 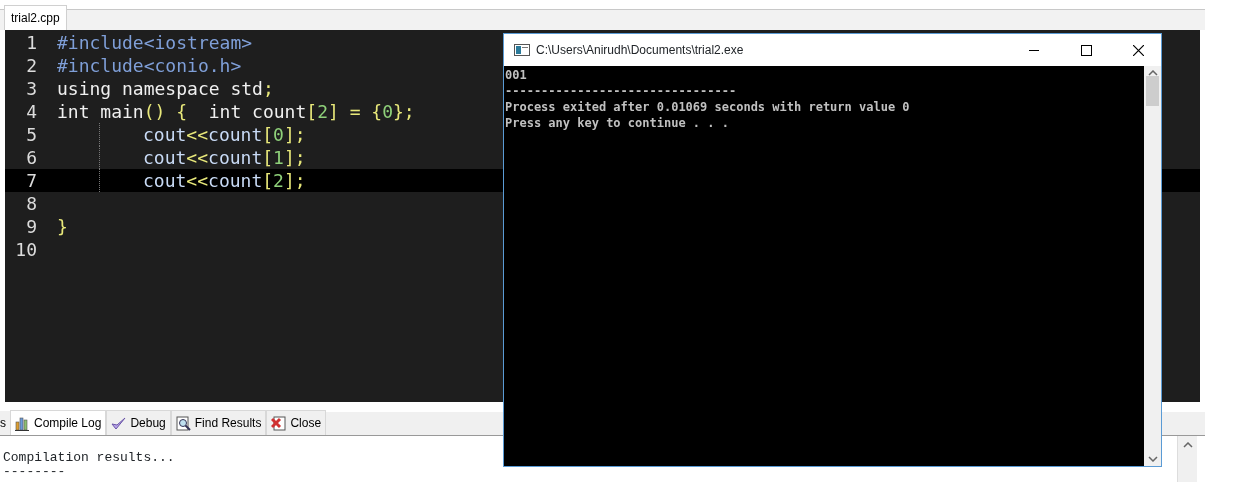 What do you see at coordinates (522, 50) in the screenshot?
I see `console-app-icon` at bounding box center [522, 50].